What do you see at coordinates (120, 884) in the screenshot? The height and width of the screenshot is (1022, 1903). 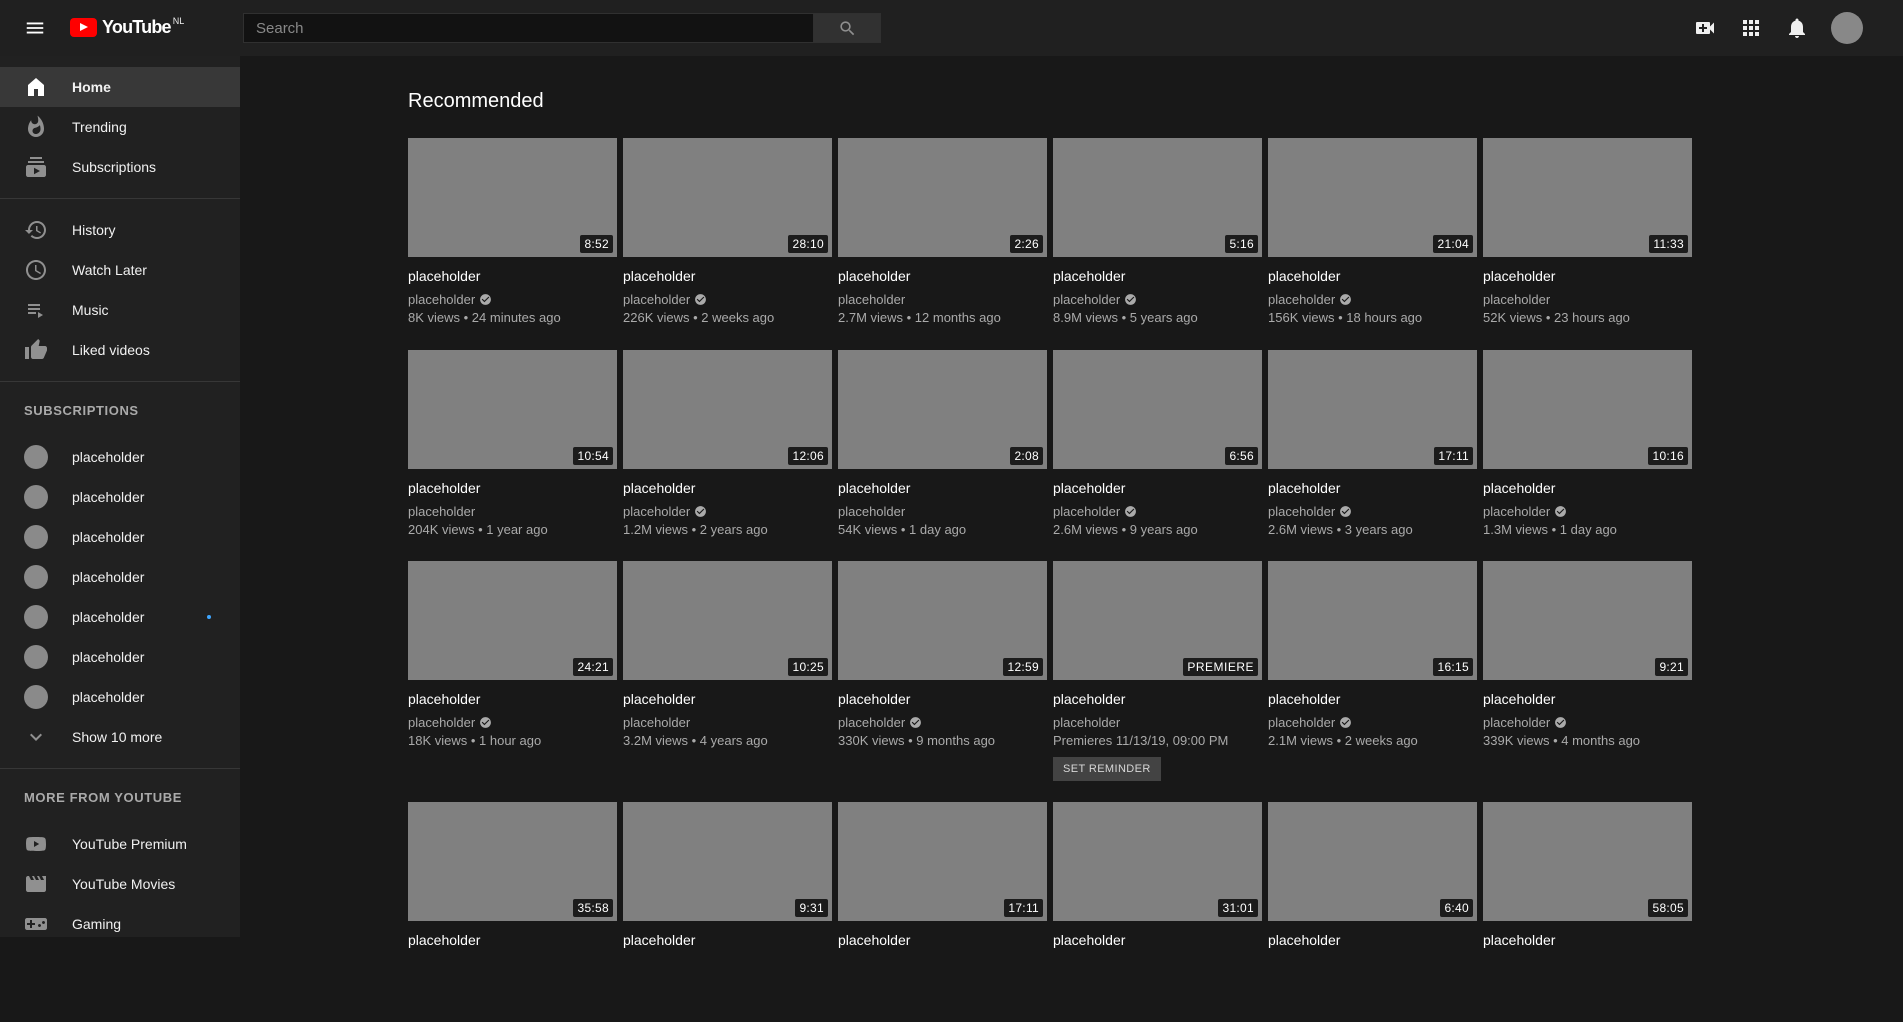 I see `sidebar-item-youtube-movies: YouTube Movies` at bounding box center [120, 884].